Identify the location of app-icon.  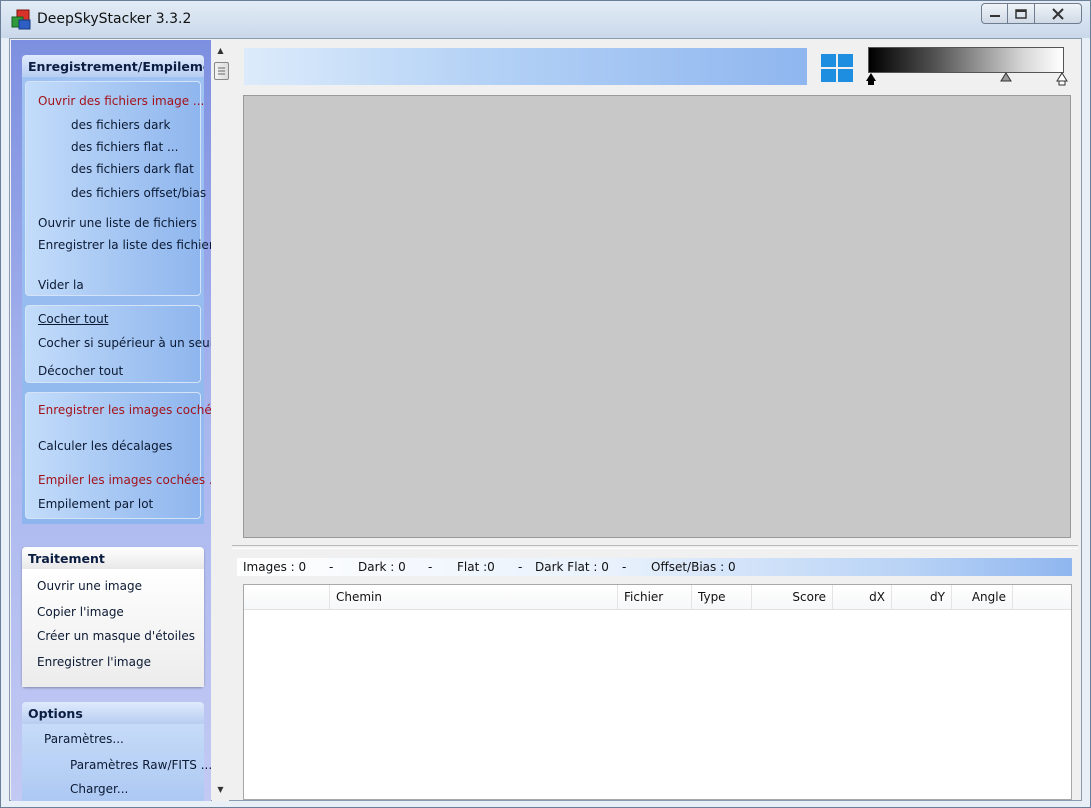
(21, 19).